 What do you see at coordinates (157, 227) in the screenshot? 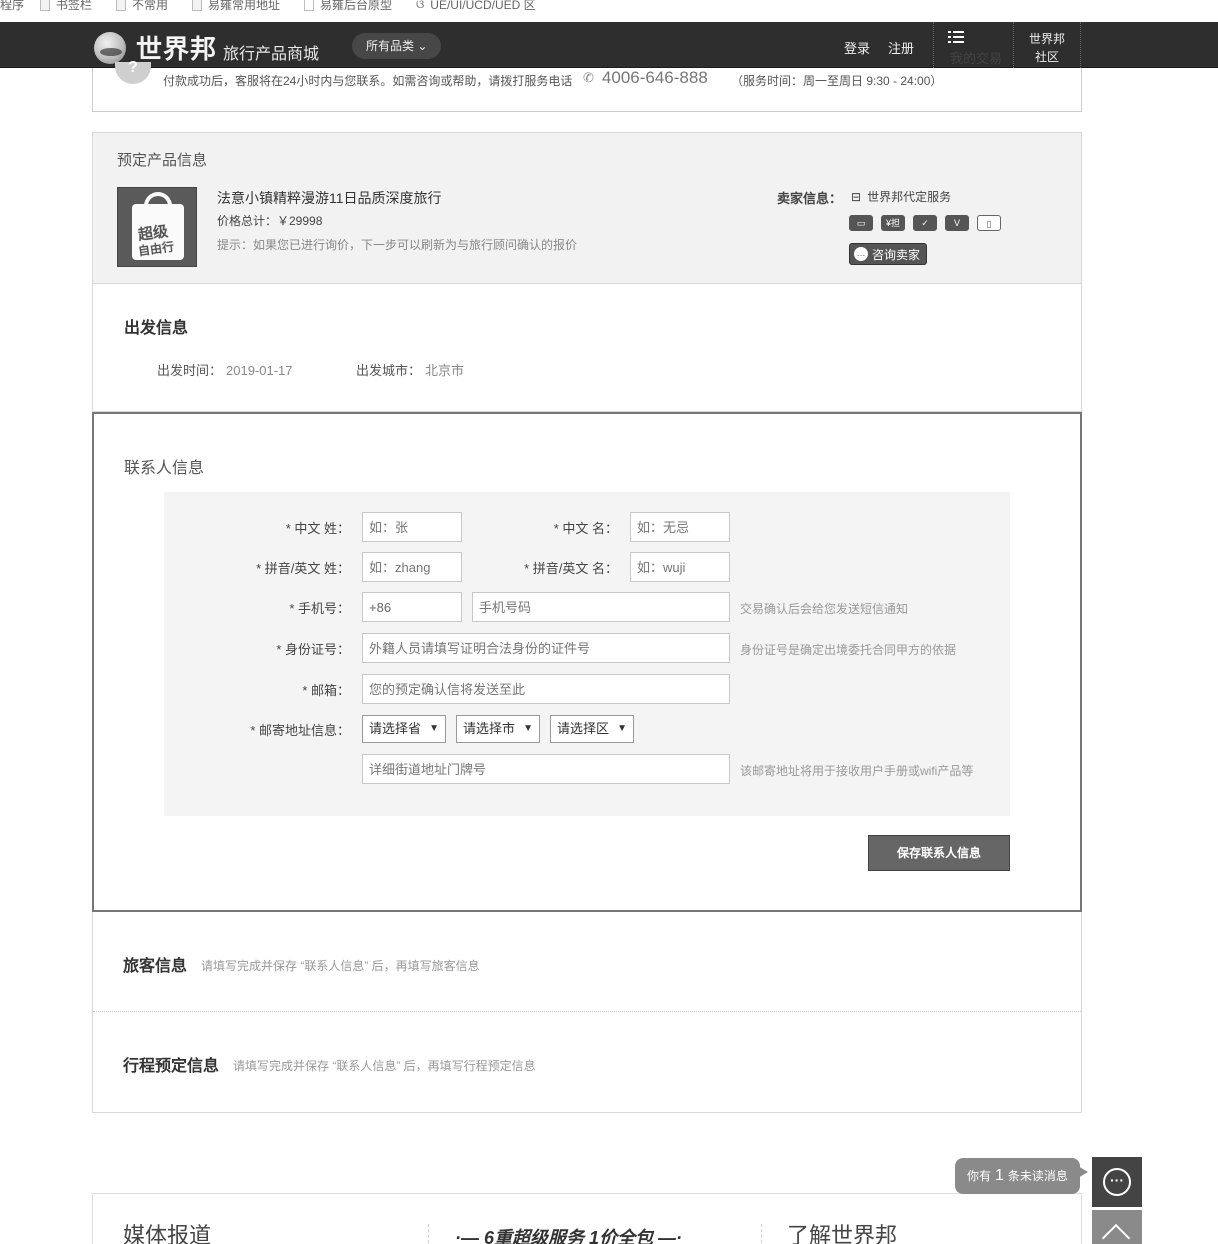
I see `product-thumbnail: 超级 自由行` at bounding box center [157, 227].